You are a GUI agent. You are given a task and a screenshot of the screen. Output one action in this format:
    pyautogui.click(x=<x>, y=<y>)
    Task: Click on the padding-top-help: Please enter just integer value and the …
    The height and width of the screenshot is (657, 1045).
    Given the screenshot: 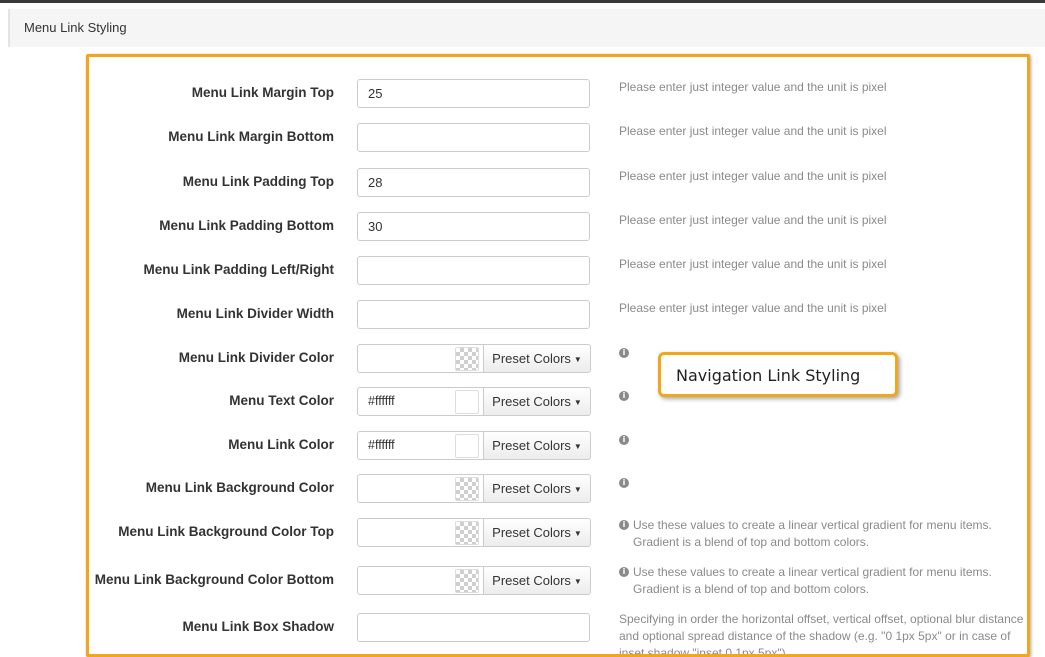 What is the action you would take?
    pyautogui.click(x=753, y=176)
    